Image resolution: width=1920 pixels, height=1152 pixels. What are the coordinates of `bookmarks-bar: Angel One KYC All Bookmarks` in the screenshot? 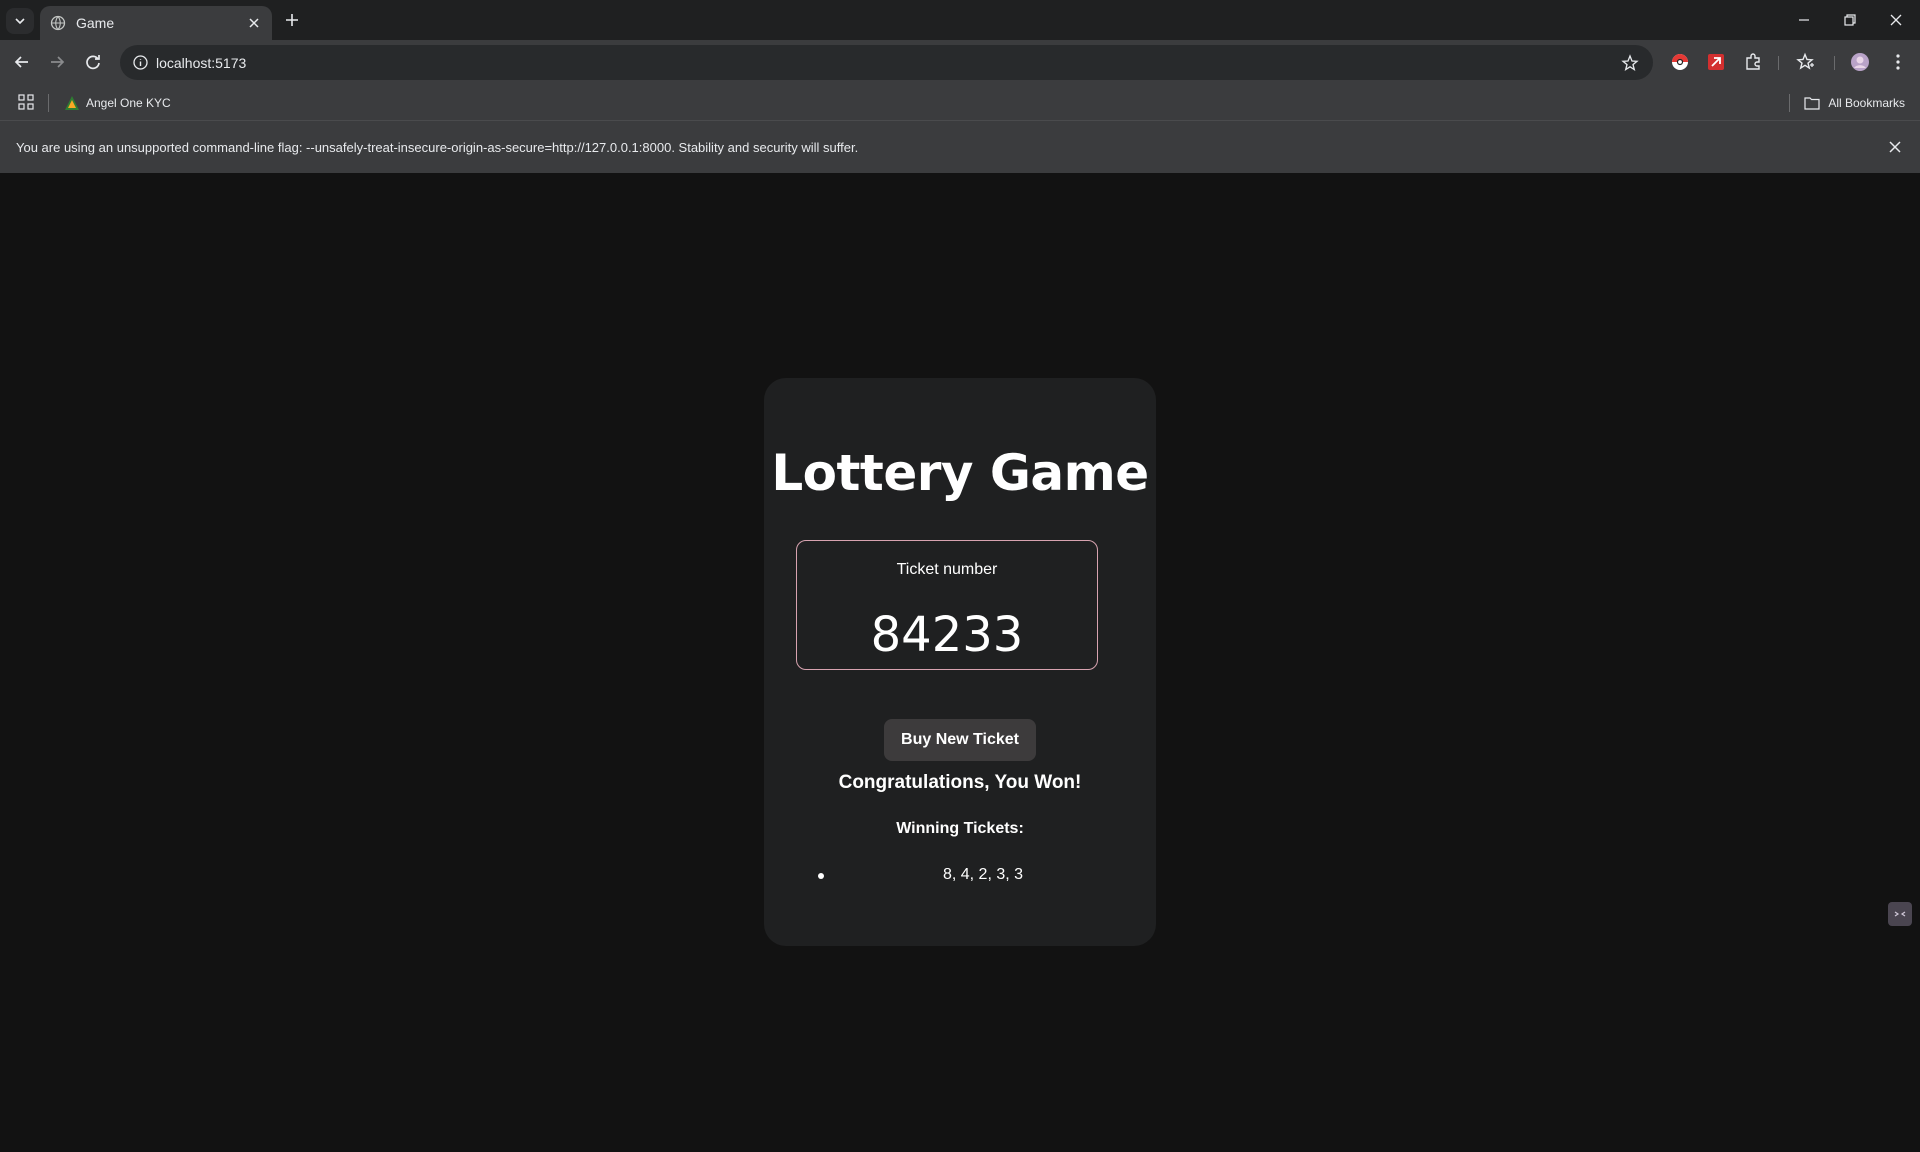 It's located at (960, 102).